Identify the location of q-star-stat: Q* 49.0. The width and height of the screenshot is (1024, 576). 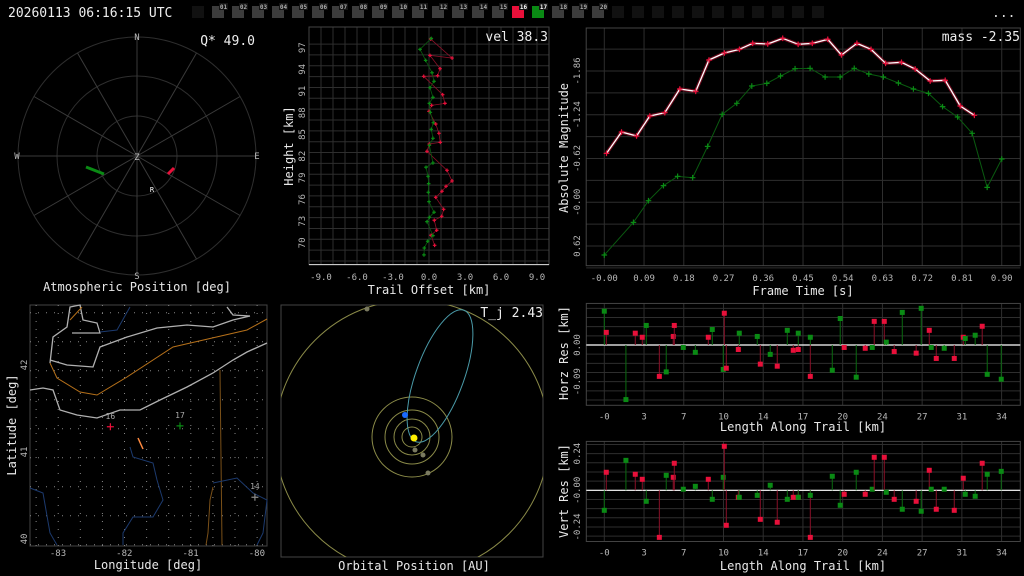
(227, 41).